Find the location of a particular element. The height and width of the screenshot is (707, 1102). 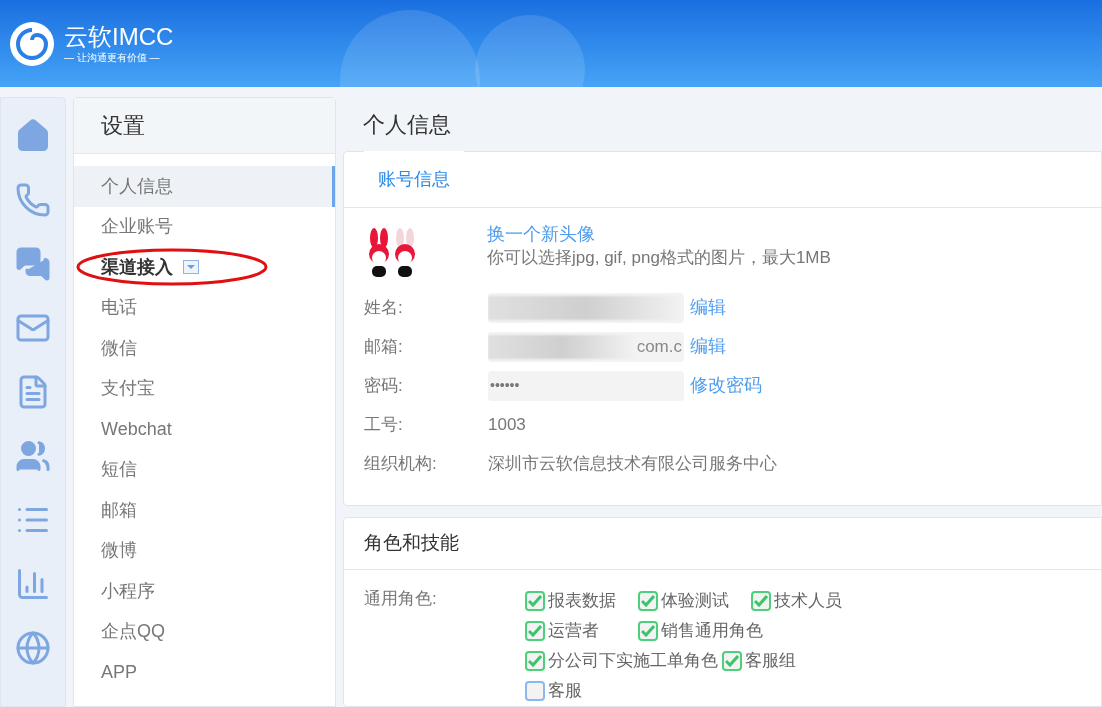

role-label: 报表数据 is located at coordinates (582, 601).